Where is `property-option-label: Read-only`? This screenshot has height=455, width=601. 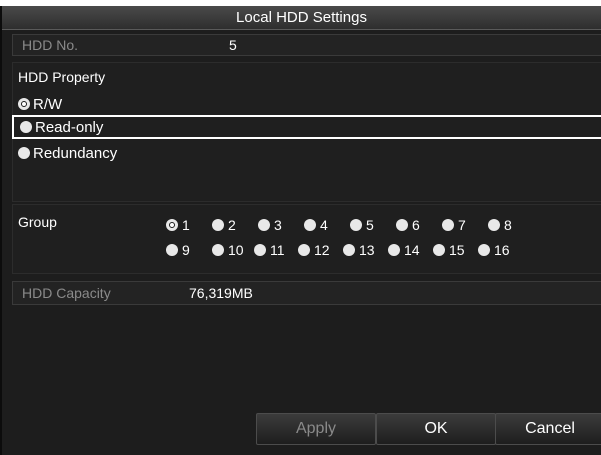
property-option-label: Read-only is located at coordinates (69, 127).